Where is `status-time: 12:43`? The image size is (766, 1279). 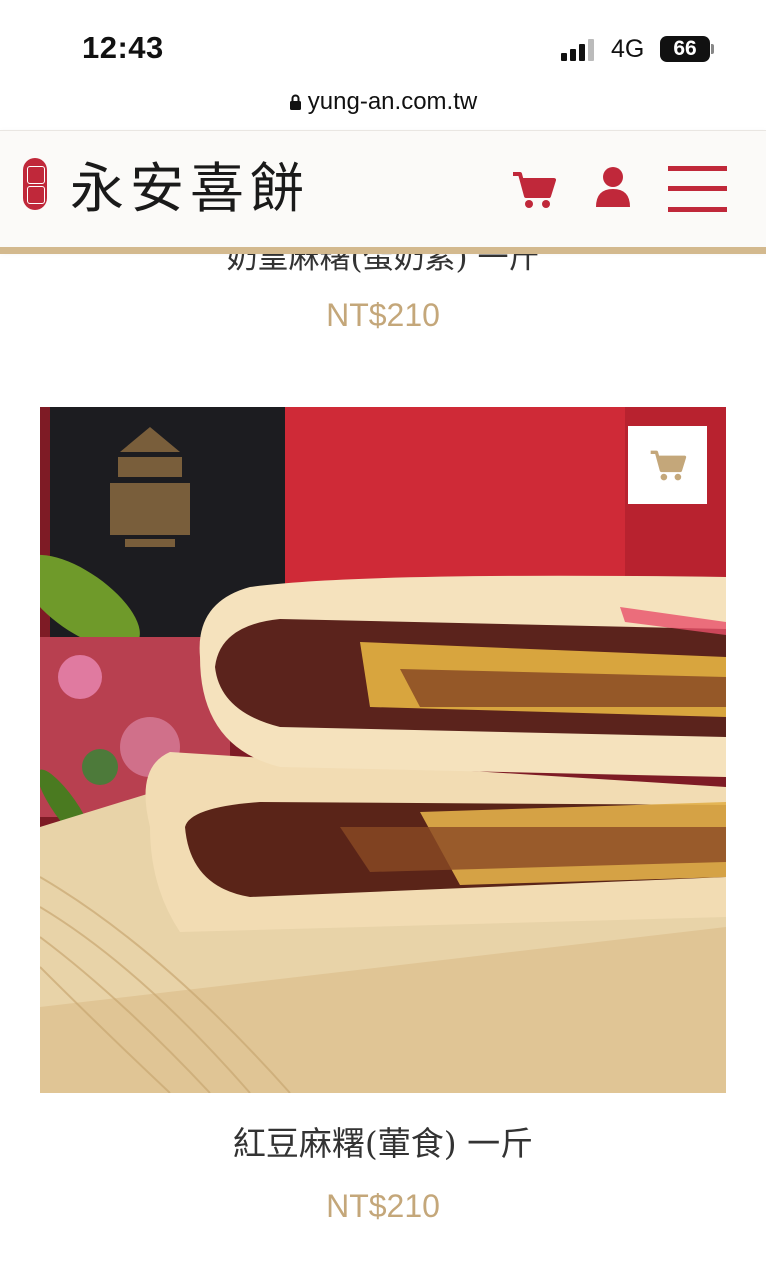 status-time: 12:43 is located at coordinates (123, 47).